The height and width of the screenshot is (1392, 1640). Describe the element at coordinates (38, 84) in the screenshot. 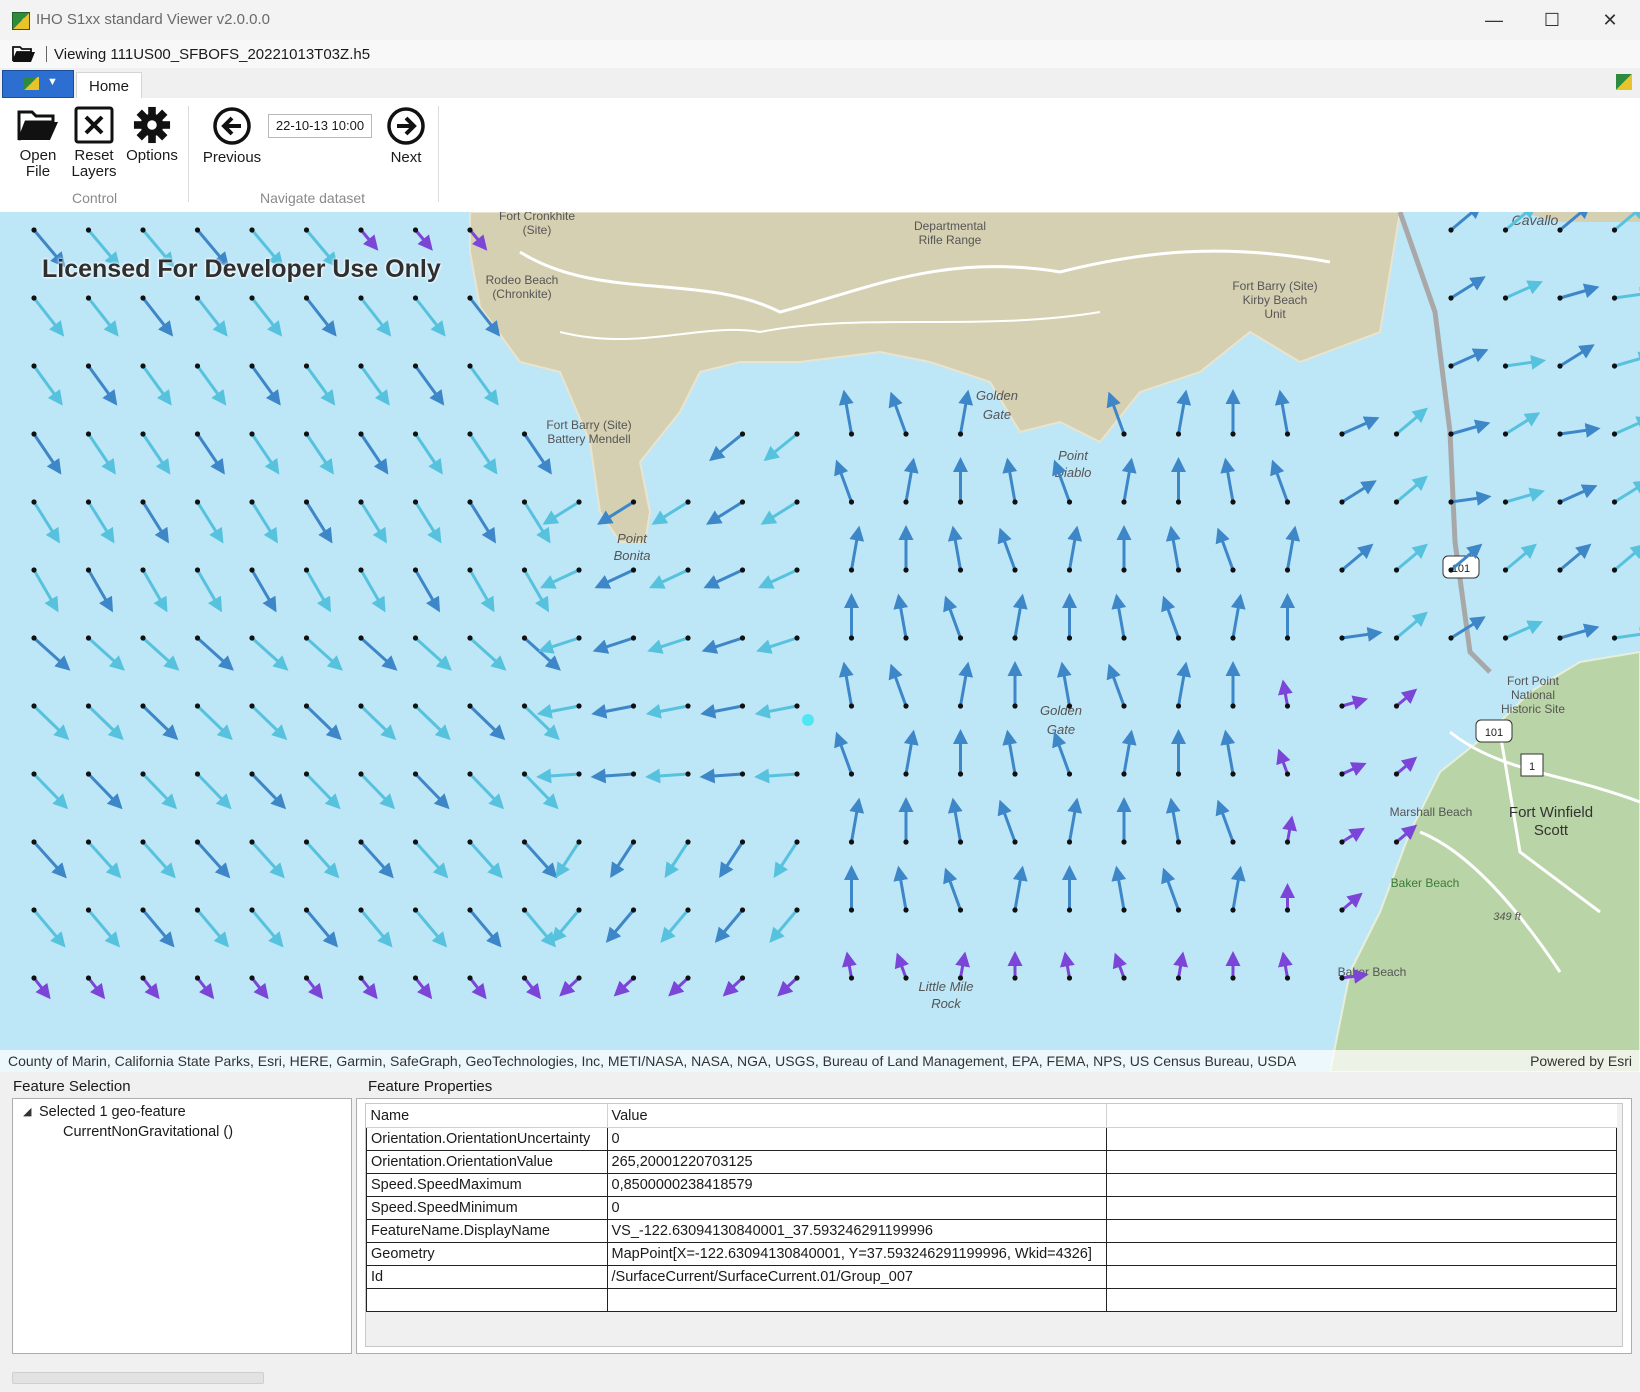

I see `application-menu-button: ▼` at that location.